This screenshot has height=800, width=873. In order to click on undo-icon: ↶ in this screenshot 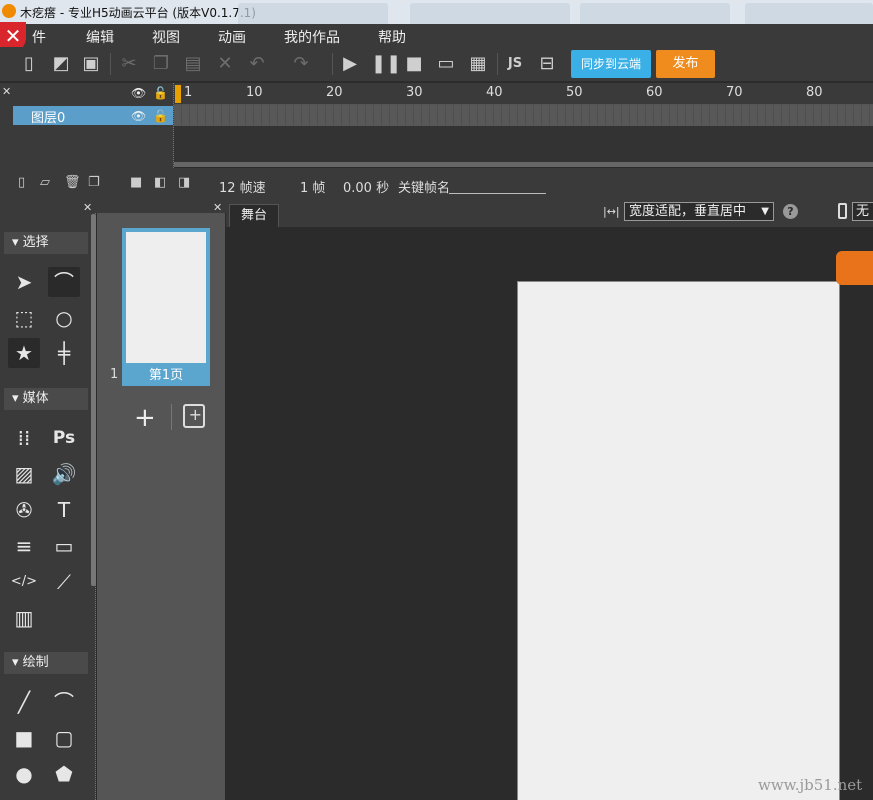, I will do `click(257, 64)`.